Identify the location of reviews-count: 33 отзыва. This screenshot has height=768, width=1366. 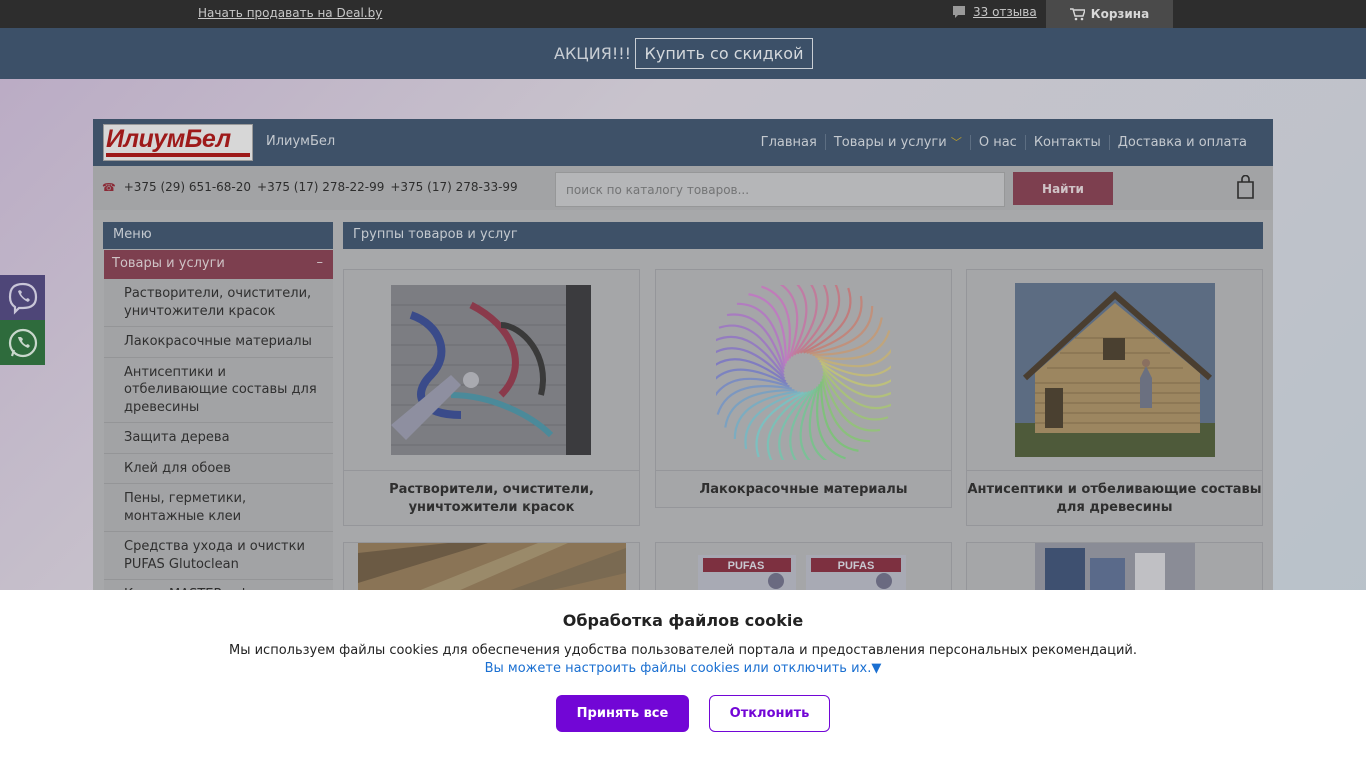
(1005, 12).